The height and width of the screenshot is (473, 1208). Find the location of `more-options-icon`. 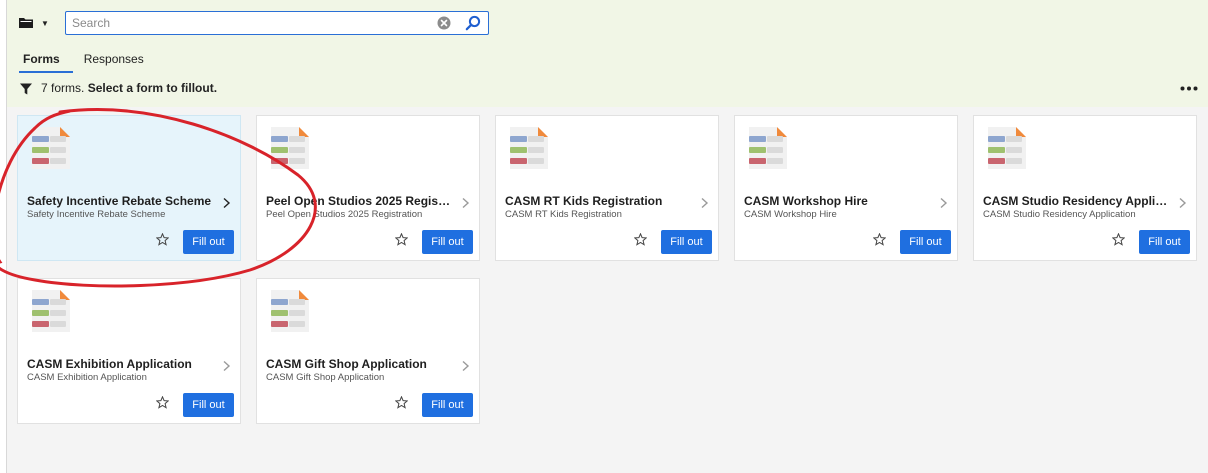

more-options-icon is located at coordinates (1189, 88).